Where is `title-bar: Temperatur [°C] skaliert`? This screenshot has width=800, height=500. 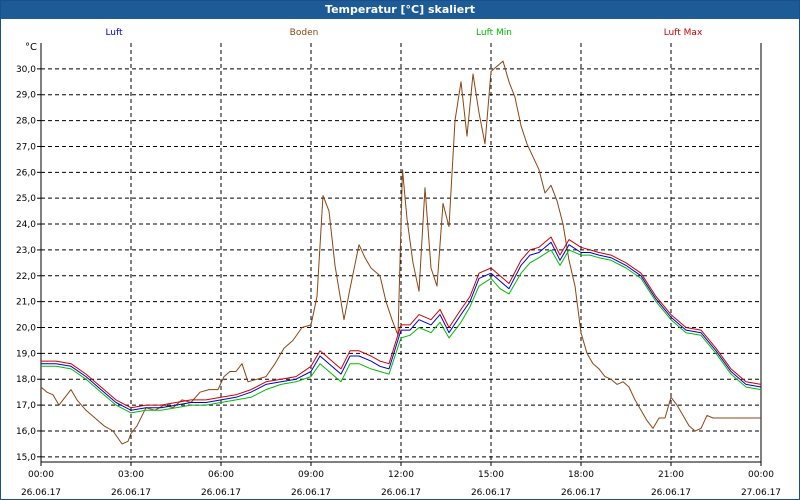
title-bar: Temperatur [°C] skaliert is located at coordinates (400, 10).